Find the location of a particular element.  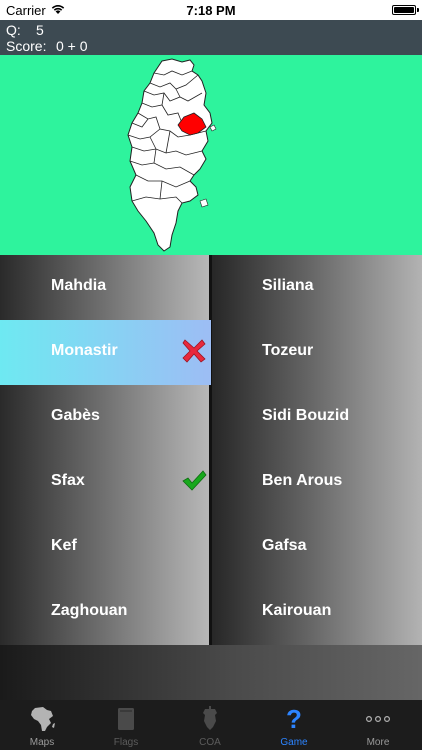

score-row: Score: 0 + 0 is located at coordinates (47, 46).